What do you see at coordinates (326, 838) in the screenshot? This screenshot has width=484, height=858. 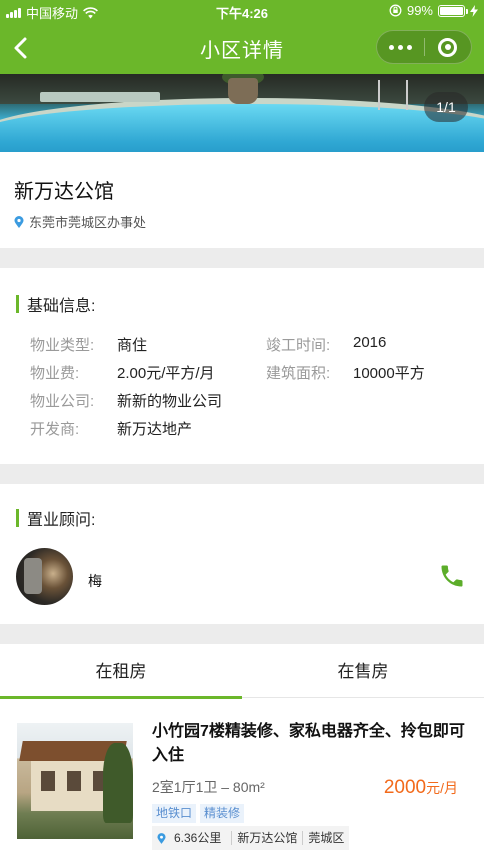 I see `listing-district: 莞城区` at bounding box center [326, 838].